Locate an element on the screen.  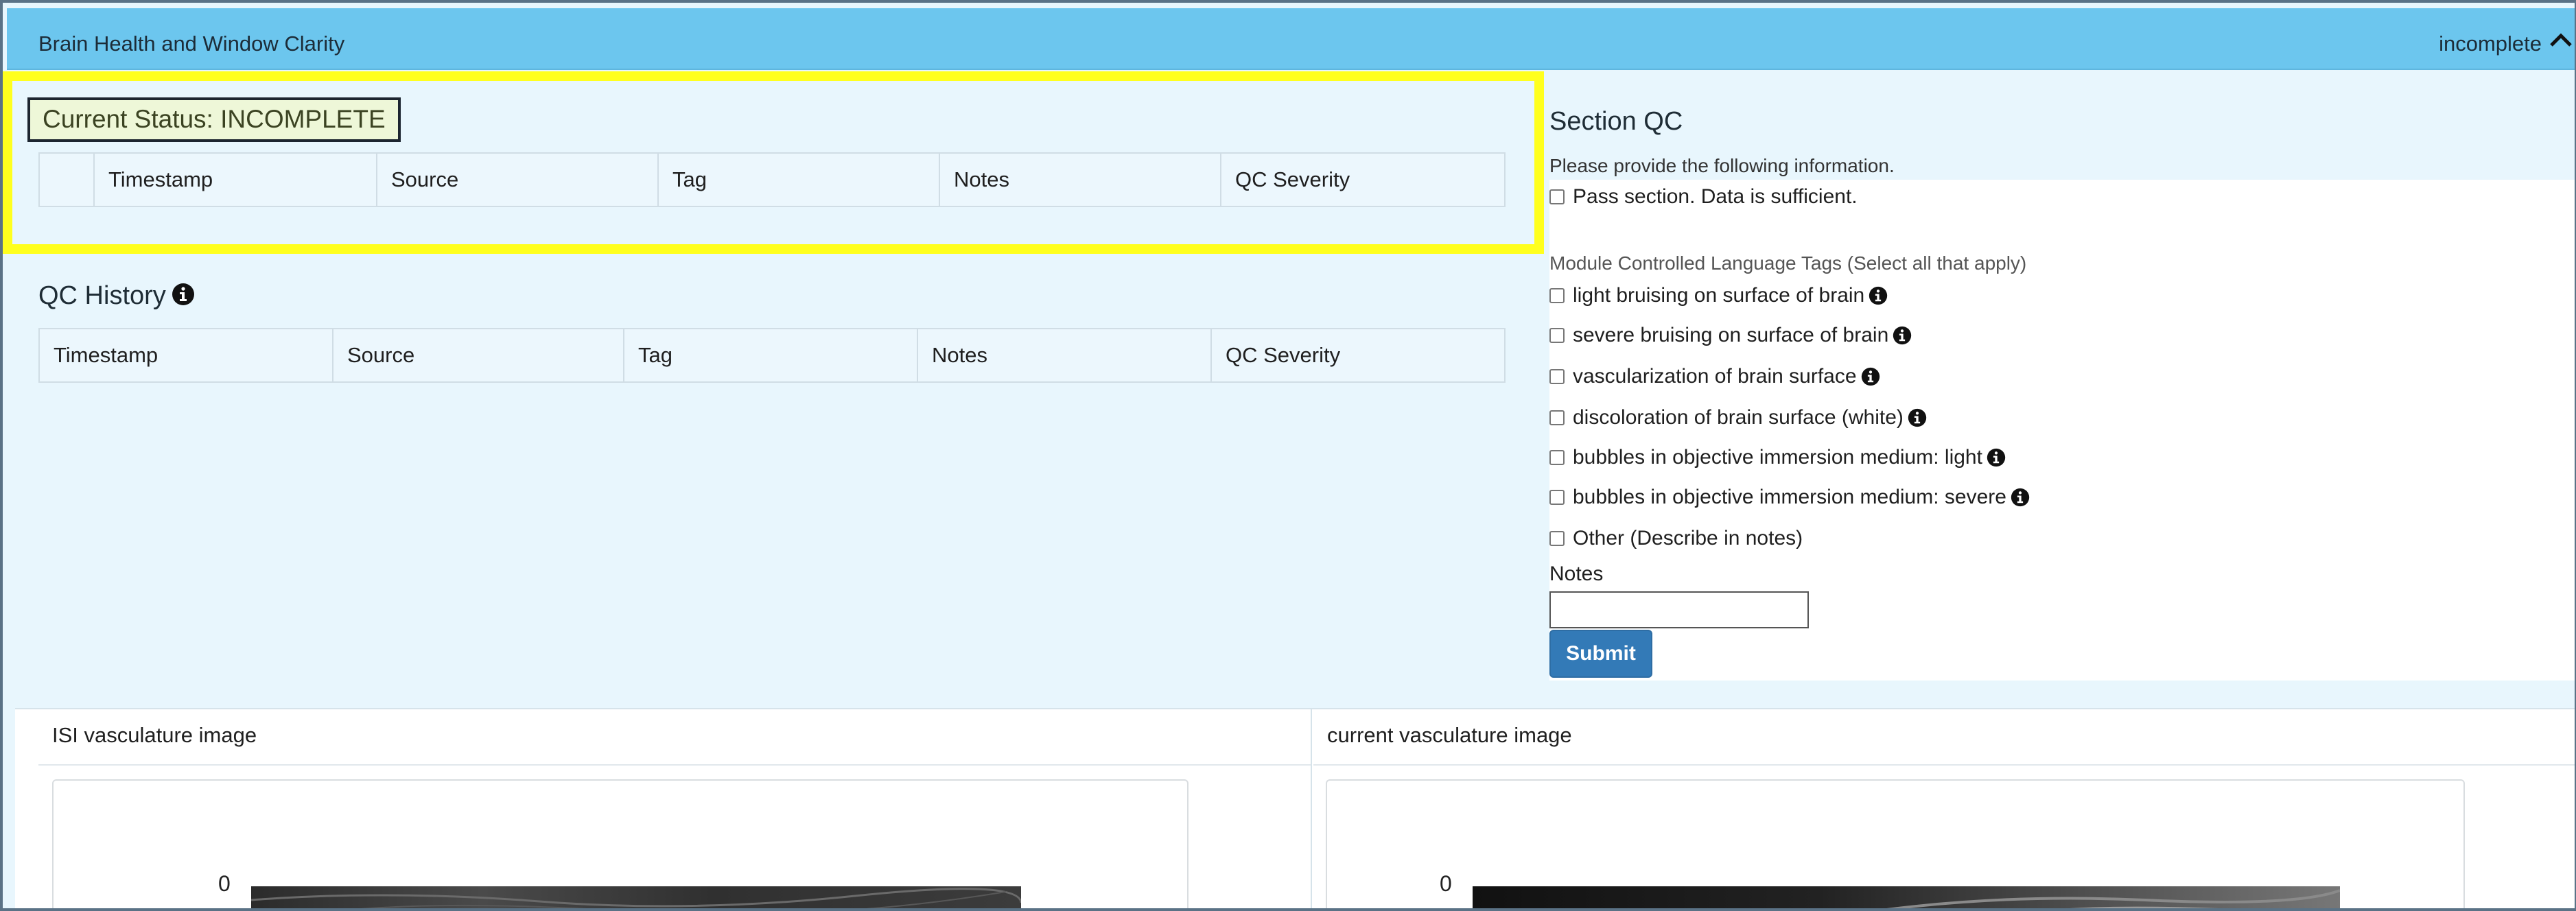
tag-label: vascularization of brain surface is located at coordinates (1715, 376).